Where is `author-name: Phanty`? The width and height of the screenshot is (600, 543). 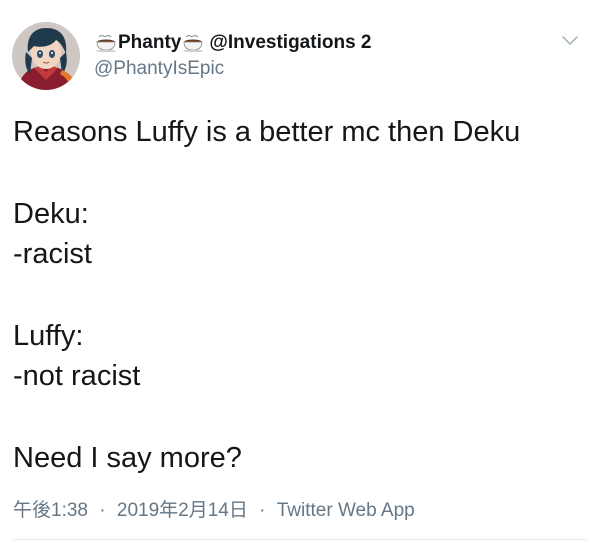
author-name: Phanty is located at coordinates (150, 42).